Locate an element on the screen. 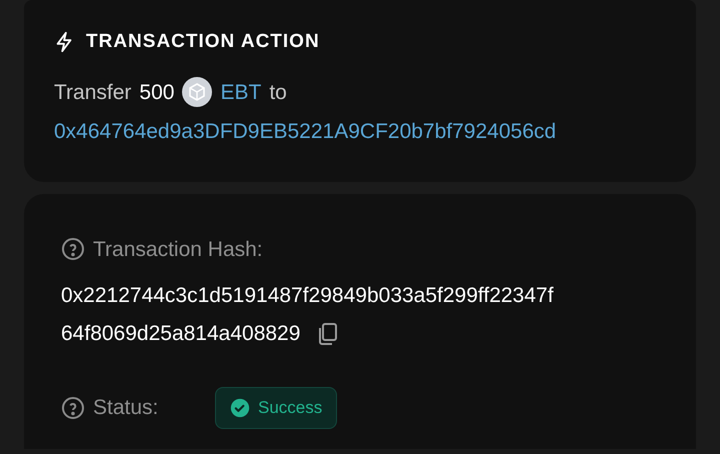 The width and height of the screenshot is (720, 454). action-verb: Transfer is located at coordinates (93, 93).